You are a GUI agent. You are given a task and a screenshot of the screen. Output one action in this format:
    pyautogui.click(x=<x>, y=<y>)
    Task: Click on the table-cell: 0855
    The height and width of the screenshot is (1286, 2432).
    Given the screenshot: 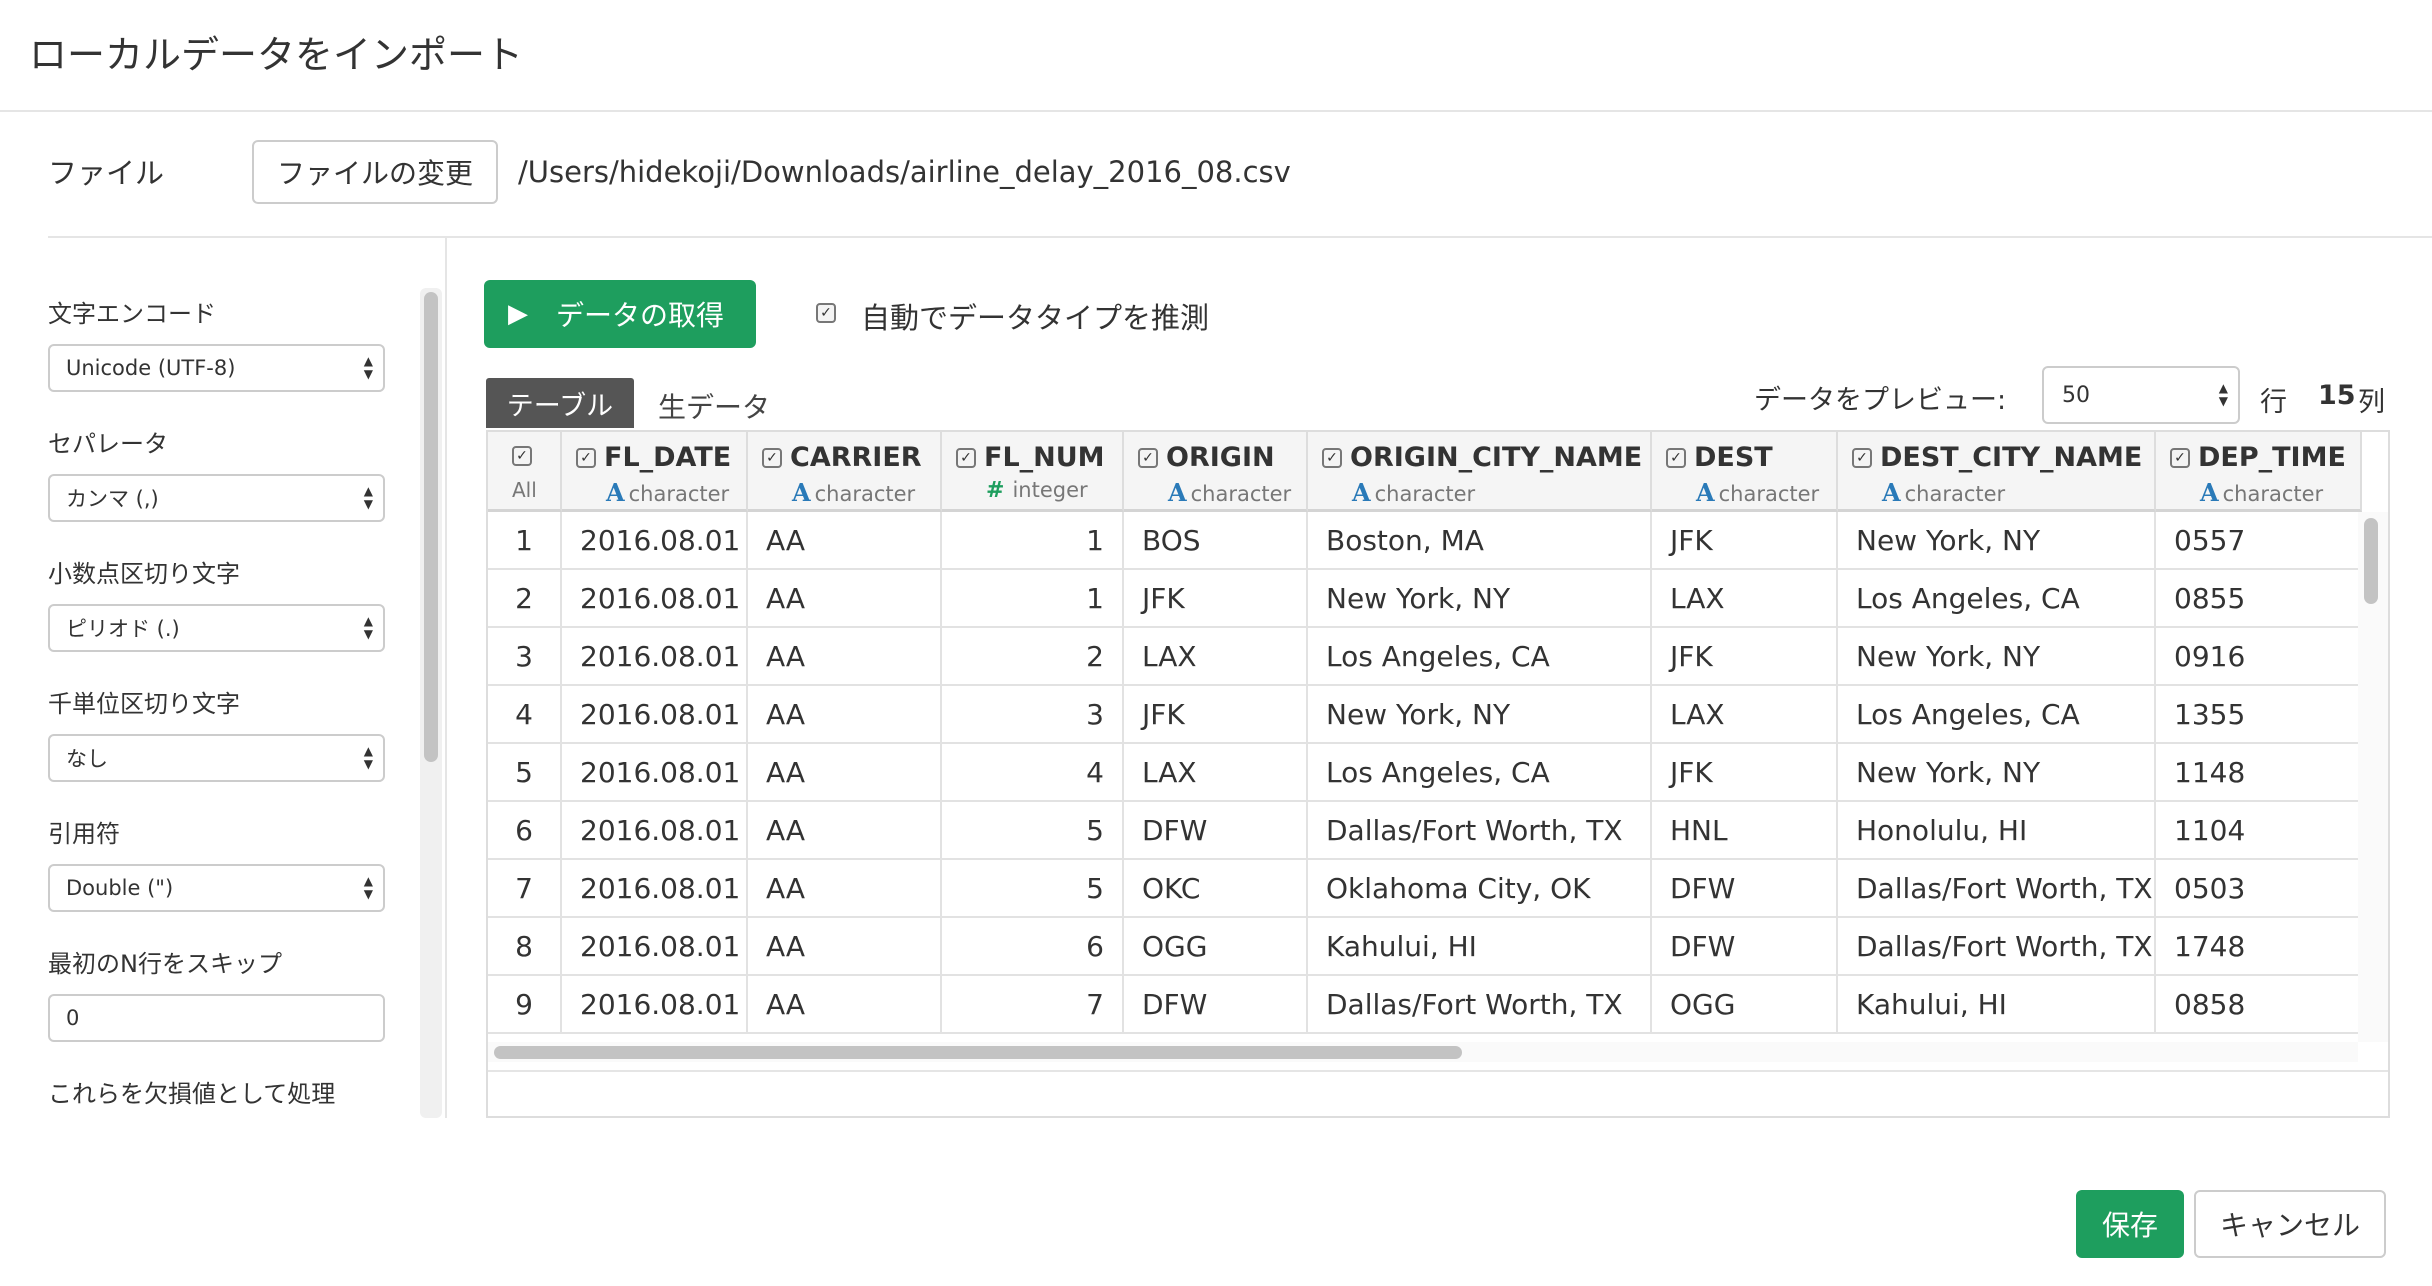 What is the action you would take?
    pyautogui.click(x=2259, y=598)
    